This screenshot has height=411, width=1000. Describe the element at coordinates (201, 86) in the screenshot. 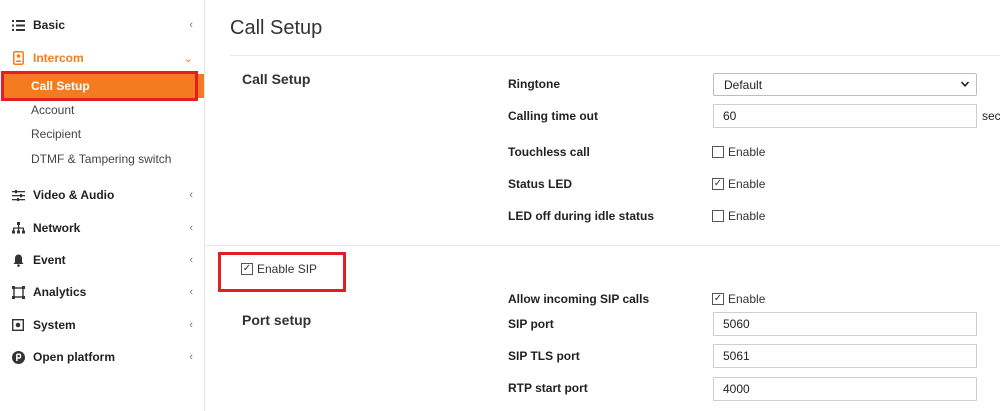

I see `selected-indicator` at that location.